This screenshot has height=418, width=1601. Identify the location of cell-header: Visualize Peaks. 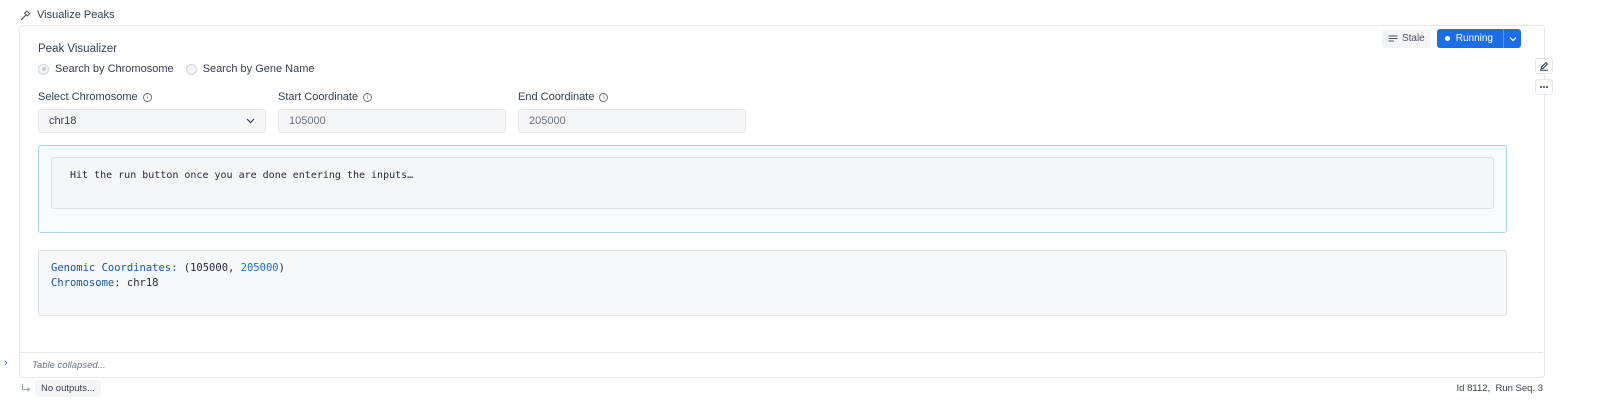
(67, 15).